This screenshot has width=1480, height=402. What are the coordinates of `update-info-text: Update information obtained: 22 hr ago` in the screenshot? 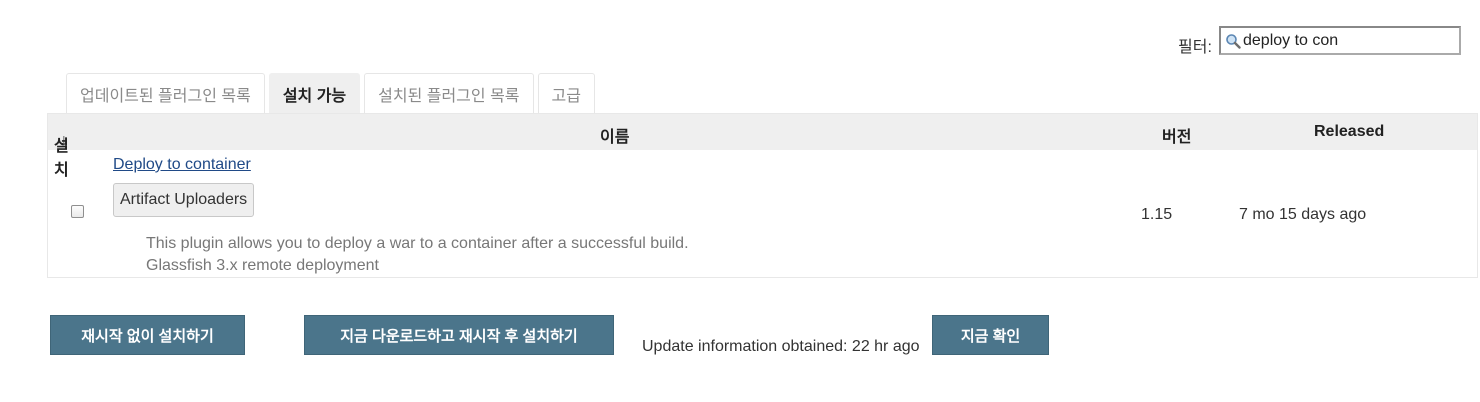 It's located at (781, 346).